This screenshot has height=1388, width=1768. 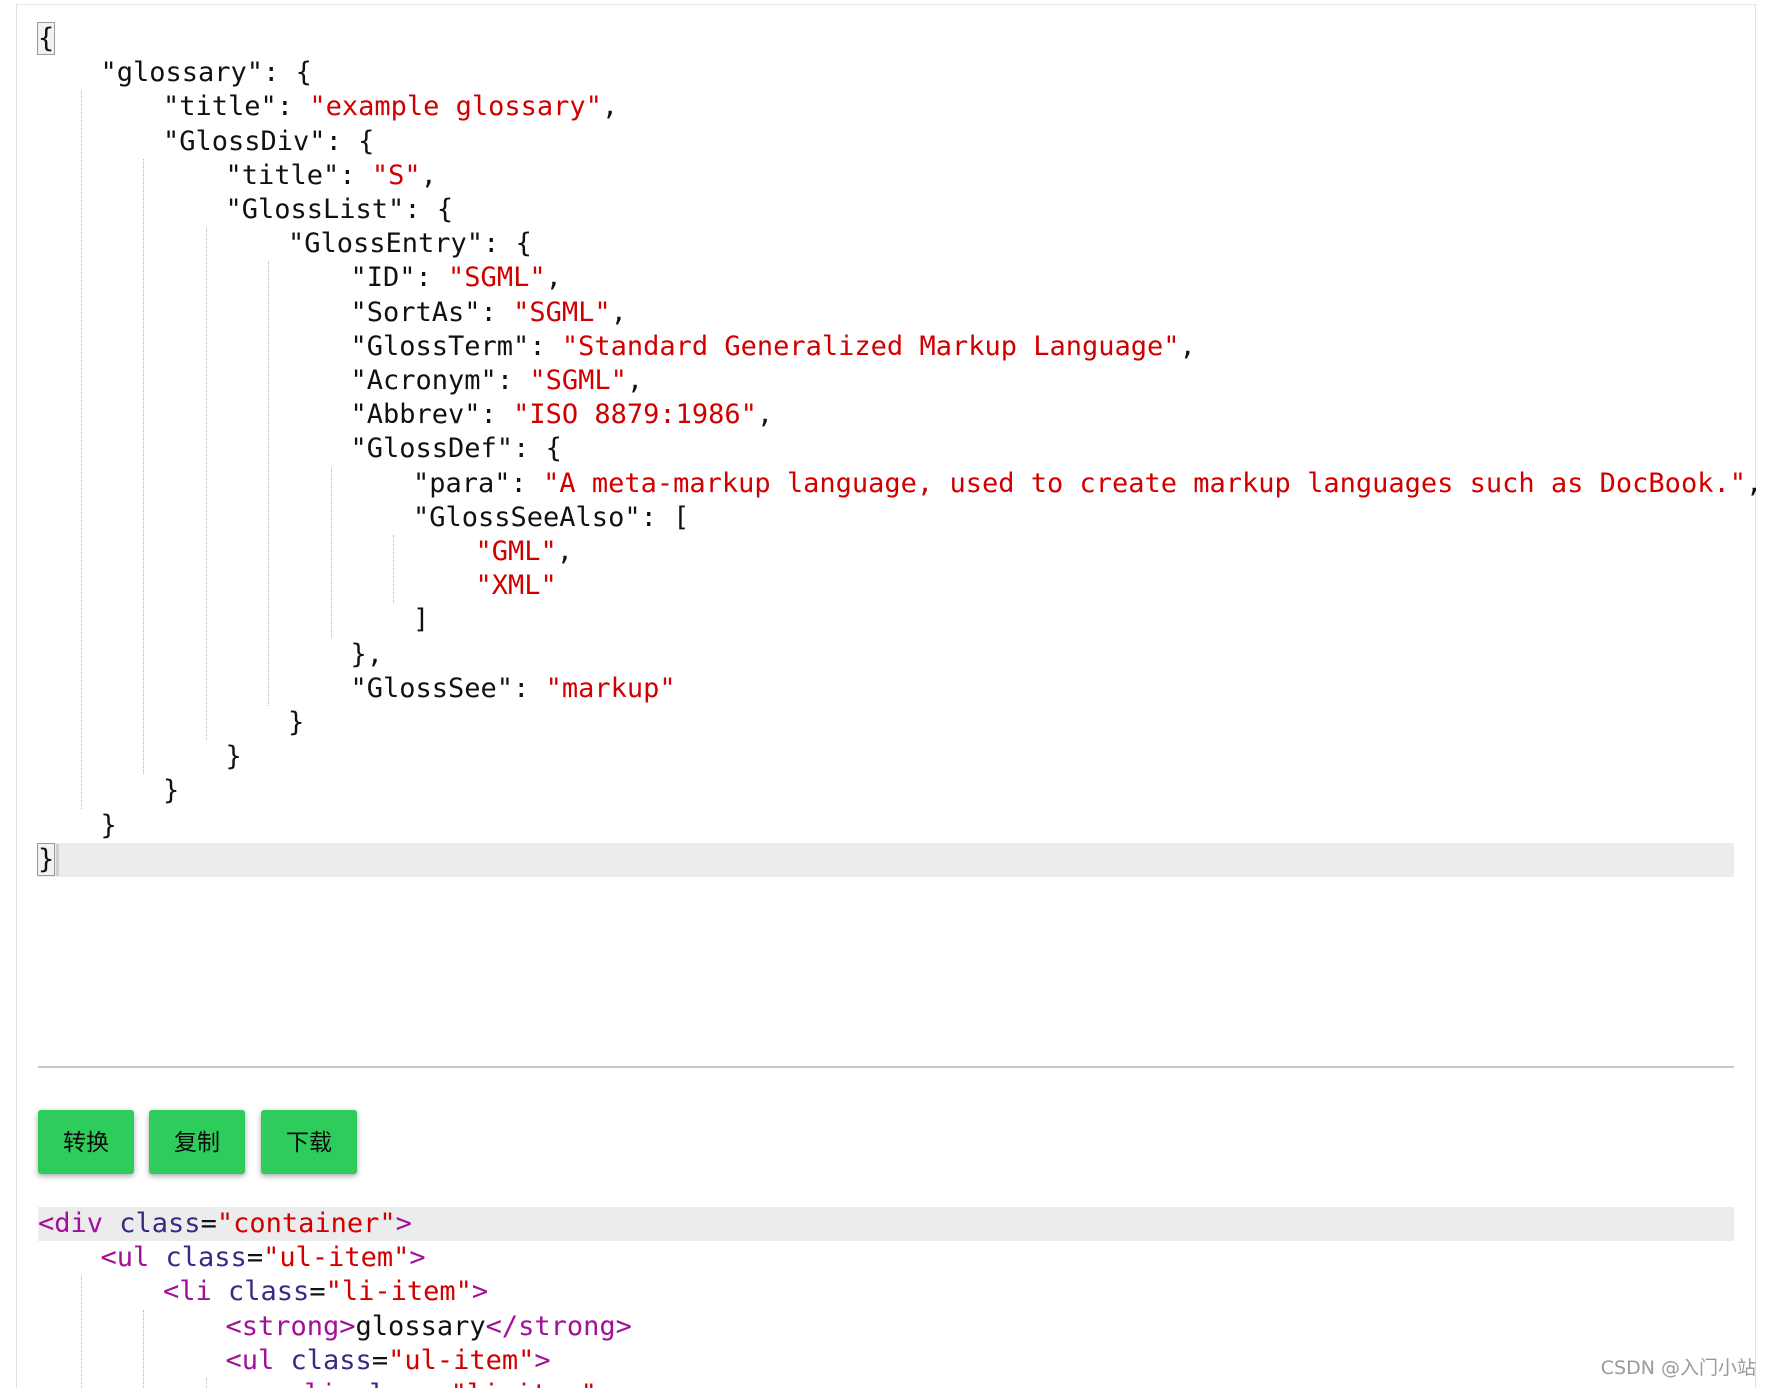 What do you see at coordinates (309, 1142) in the screenshot?
I see `download-button: 下载` at bounding box center [309, 1142].